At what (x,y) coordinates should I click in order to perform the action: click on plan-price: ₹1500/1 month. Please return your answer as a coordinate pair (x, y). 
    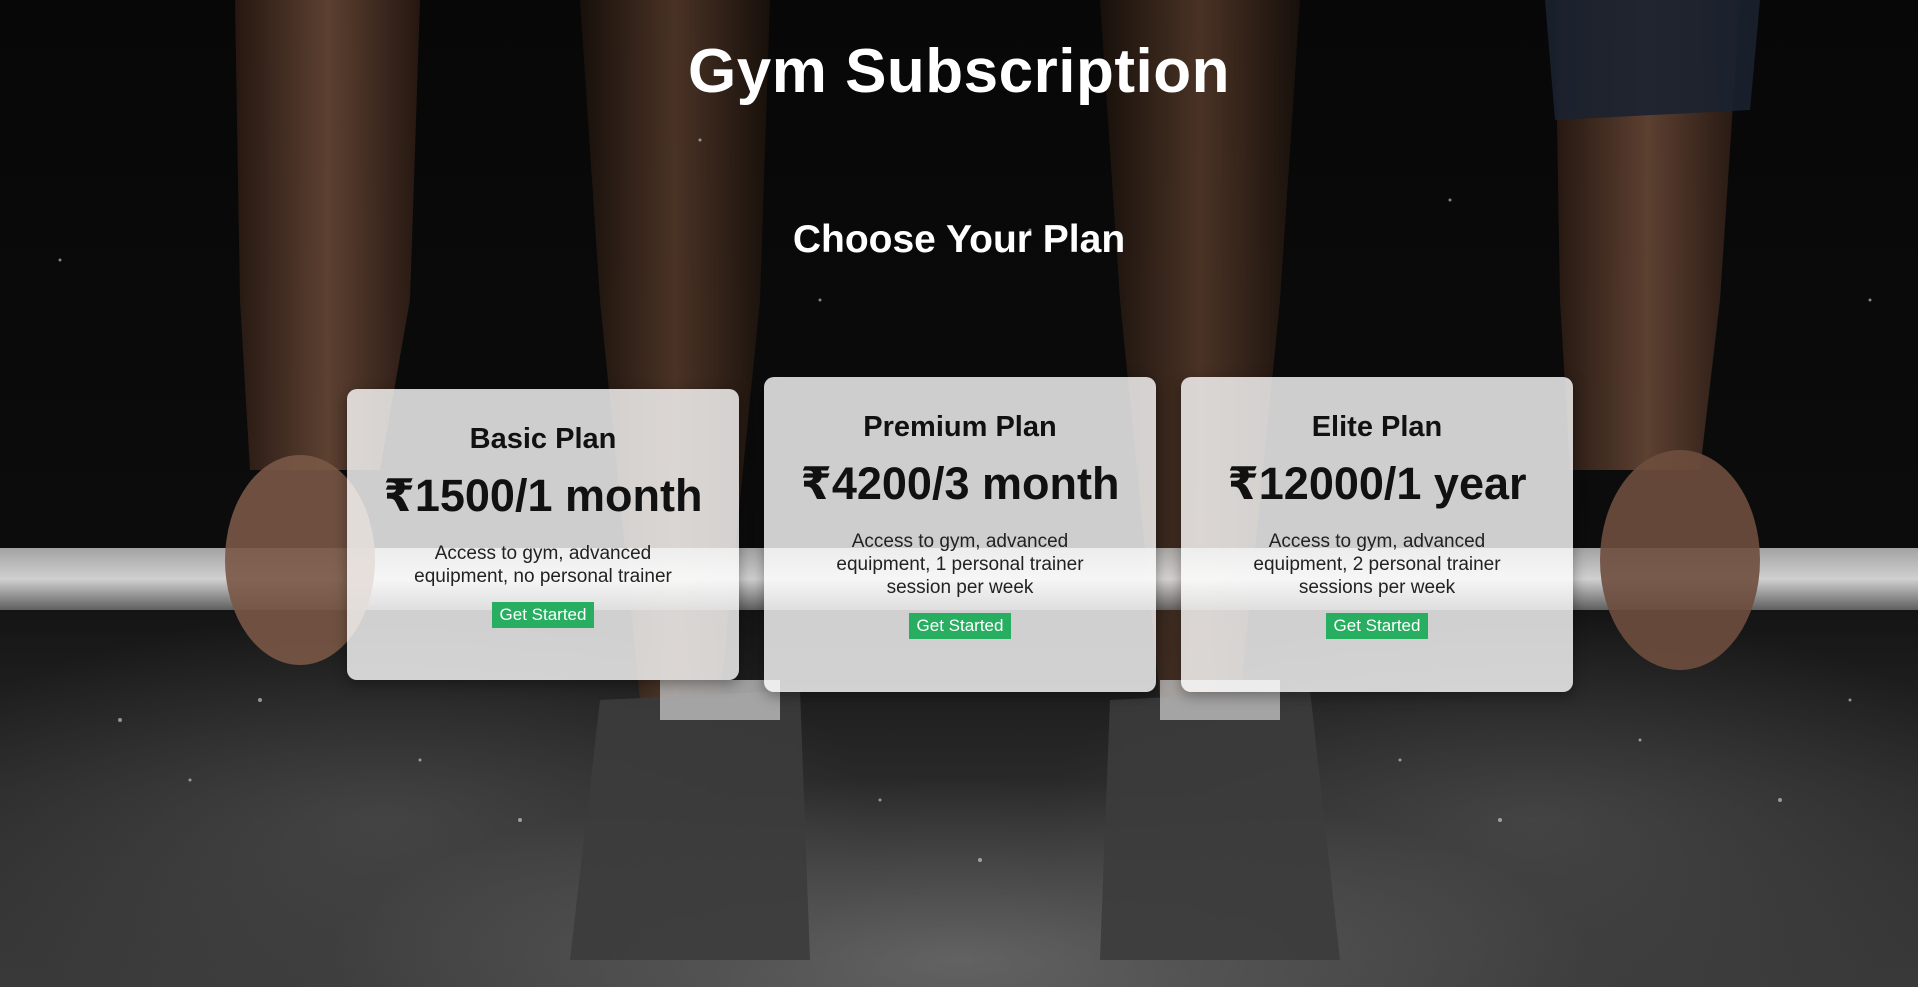
    Looking at the image, I should click on (543, 495).